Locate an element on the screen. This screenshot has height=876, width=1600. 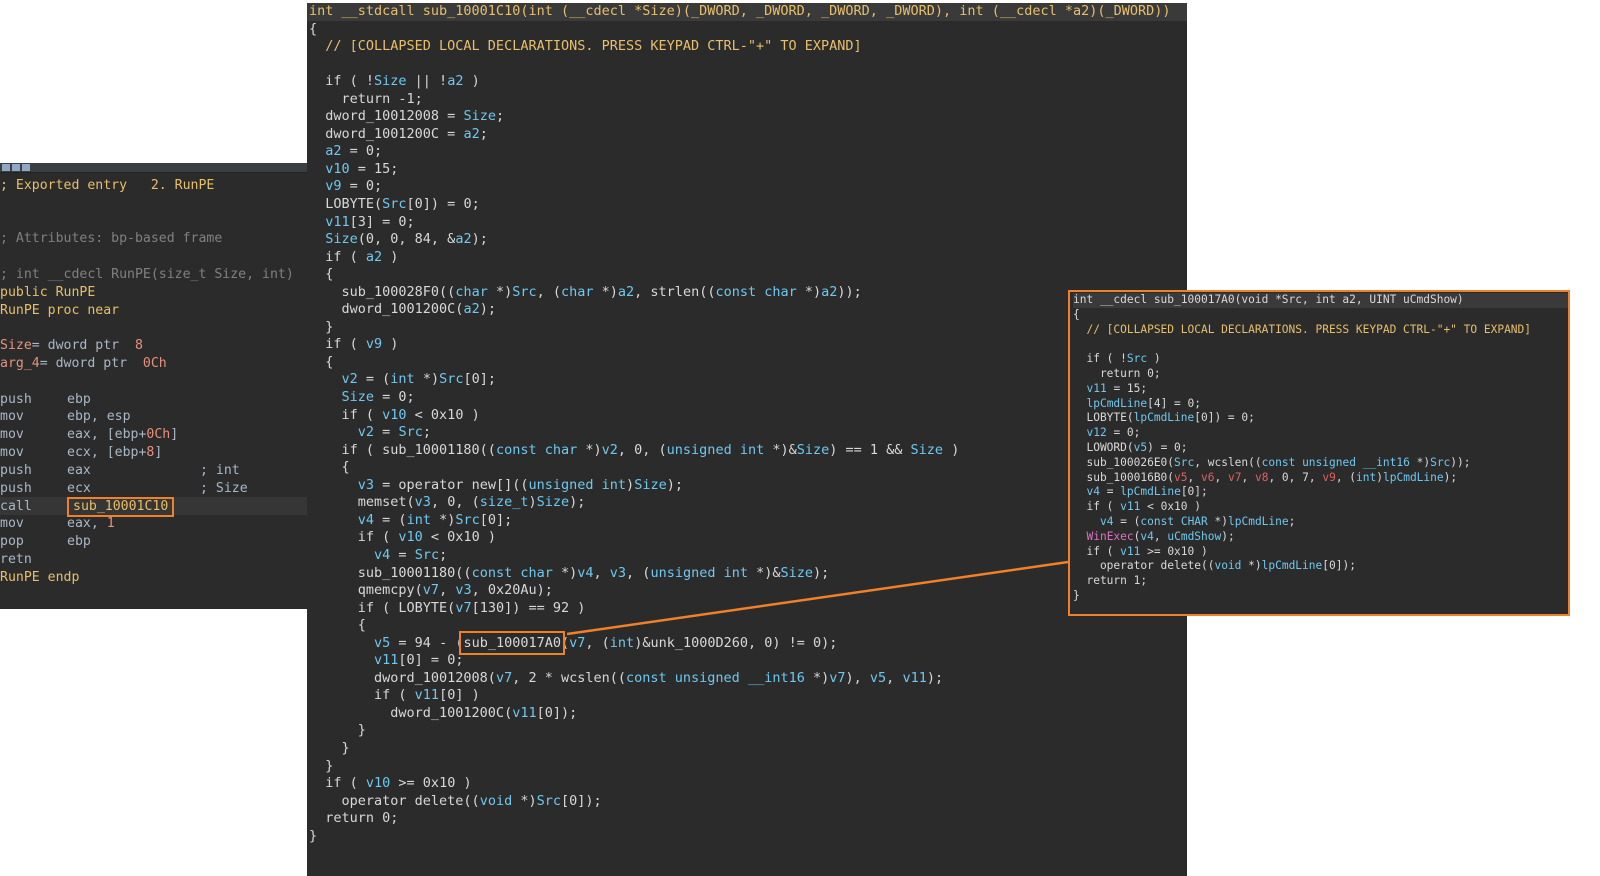
pseudocode-line: v4 = Src; is located at coordinates (411, 554).